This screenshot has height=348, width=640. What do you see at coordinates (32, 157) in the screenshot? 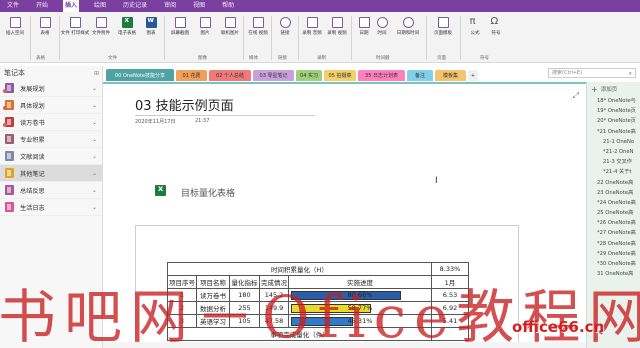
I see `sidebar-item-label: 文献阅读` at bounding box center [32, 157].